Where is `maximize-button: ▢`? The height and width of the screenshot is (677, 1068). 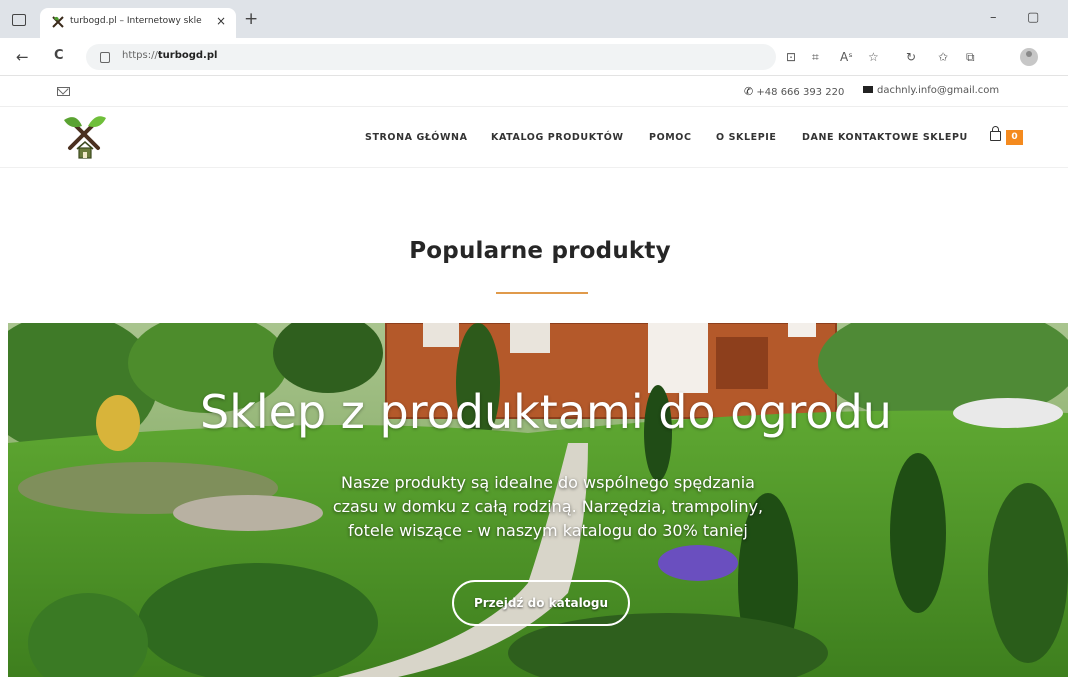
maximize-button: ▢ is located at coordinates (1033, 17).